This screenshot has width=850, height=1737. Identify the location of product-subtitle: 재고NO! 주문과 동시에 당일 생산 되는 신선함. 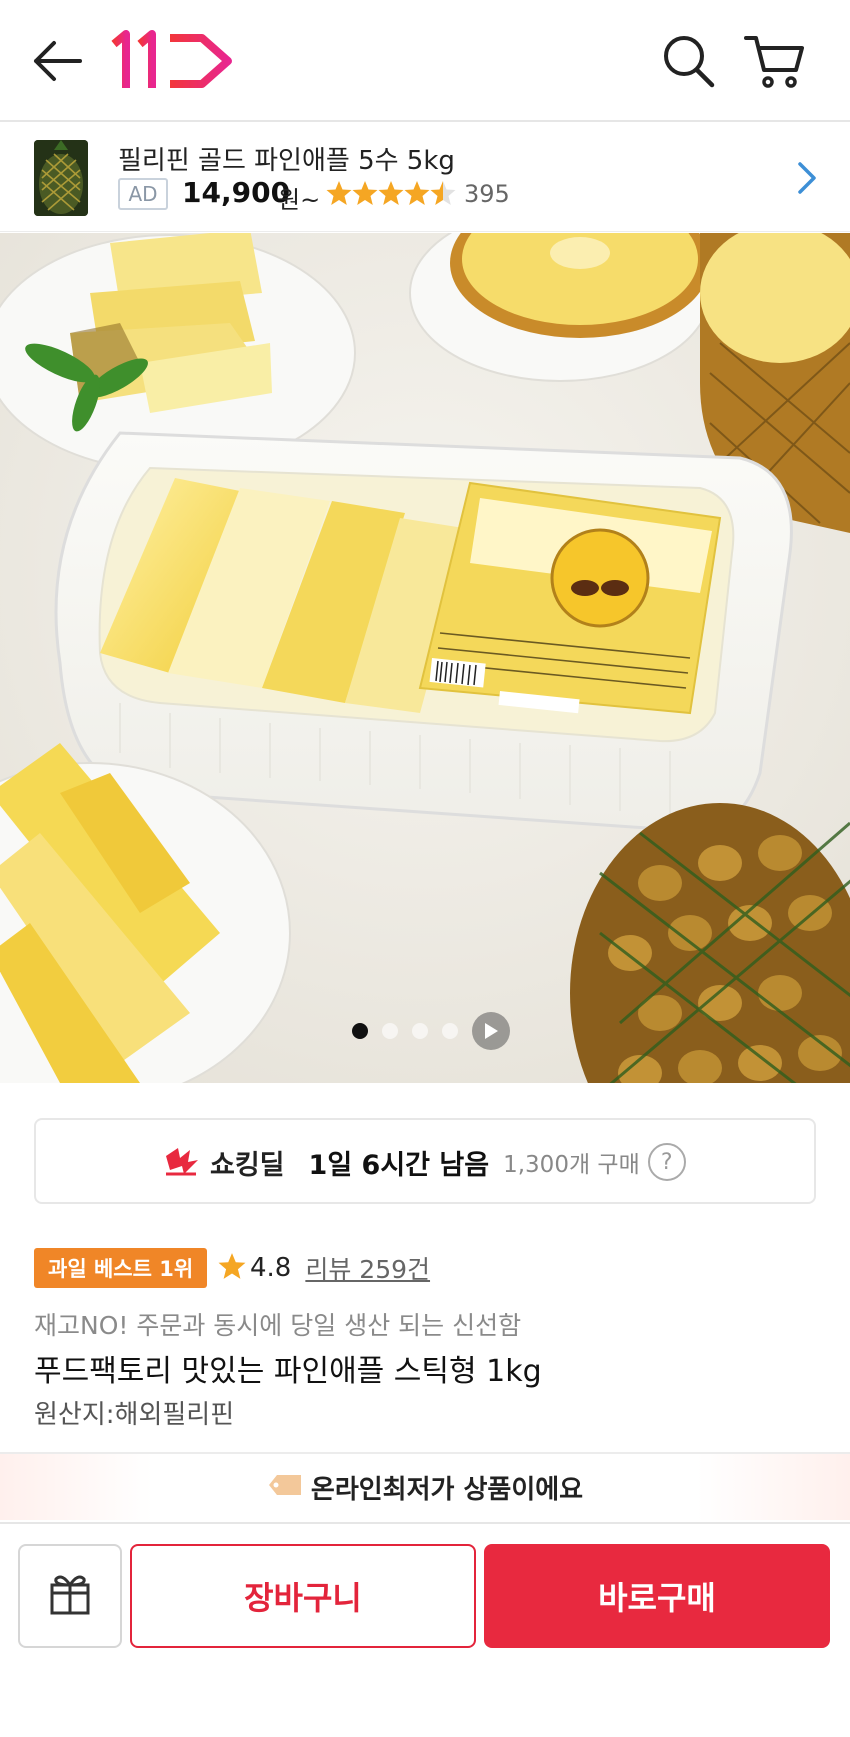
(278, 1325).